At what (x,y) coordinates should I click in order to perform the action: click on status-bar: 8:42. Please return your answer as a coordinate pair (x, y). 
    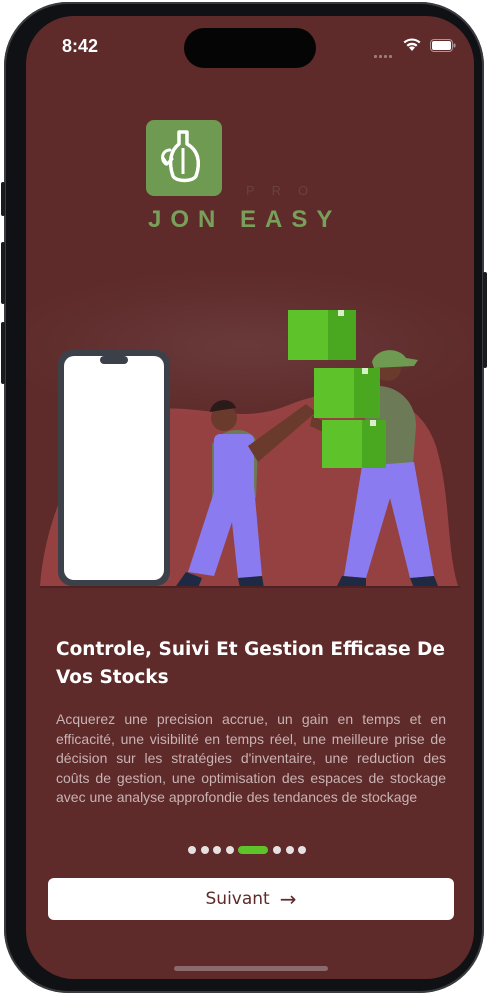
    Looking at the image, I should click on (250, 44).